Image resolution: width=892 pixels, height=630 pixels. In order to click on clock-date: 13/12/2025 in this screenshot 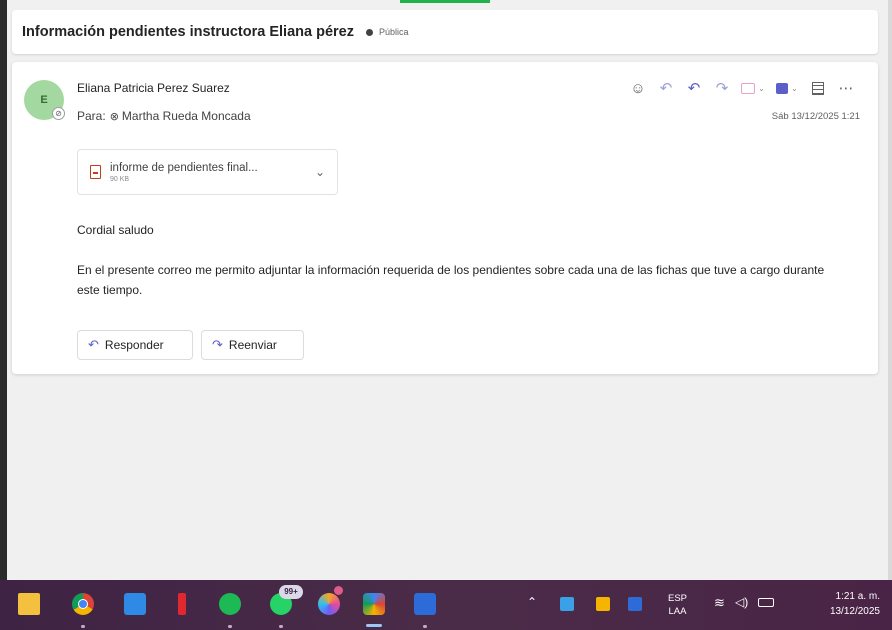, I will do `click(854, 611)`.